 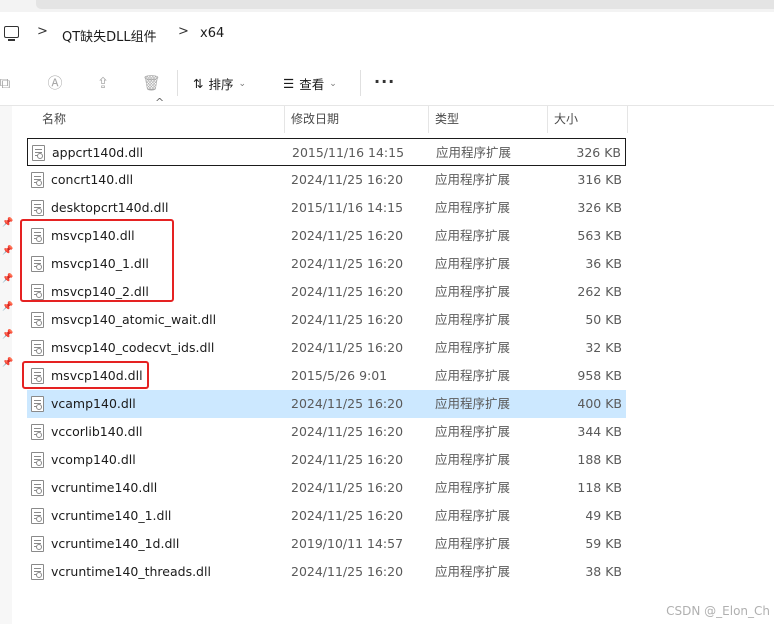 I want to click on chevron-down-icon: ⌄, so click(x=333, y=83).